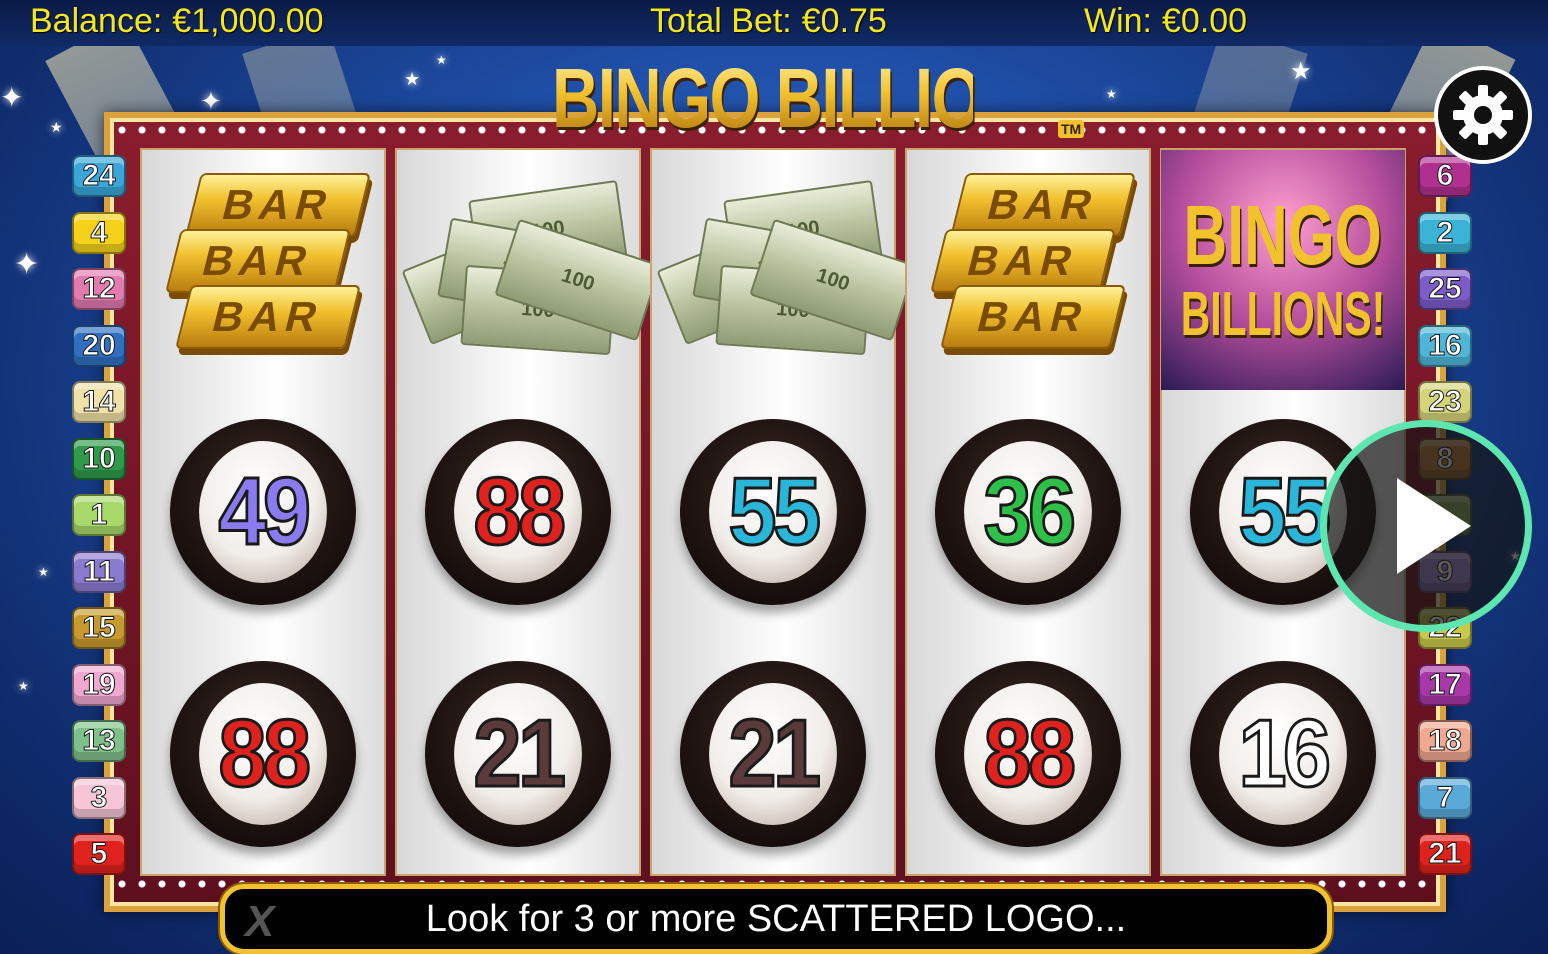  I want to click on payline-number-badge: 11, so click(99, 571).